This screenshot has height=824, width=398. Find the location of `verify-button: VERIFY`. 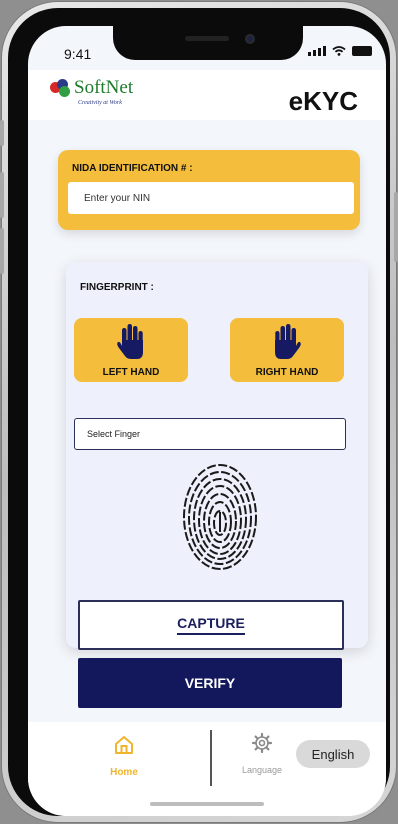

verify-button: VERIFY is located at coordinates (210, 683).